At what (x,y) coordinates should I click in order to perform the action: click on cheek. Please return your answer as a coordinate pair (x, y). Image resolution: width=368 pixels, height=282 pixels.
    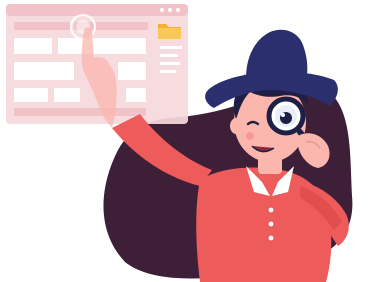
    Looking at the image, I should click on (250, 136).